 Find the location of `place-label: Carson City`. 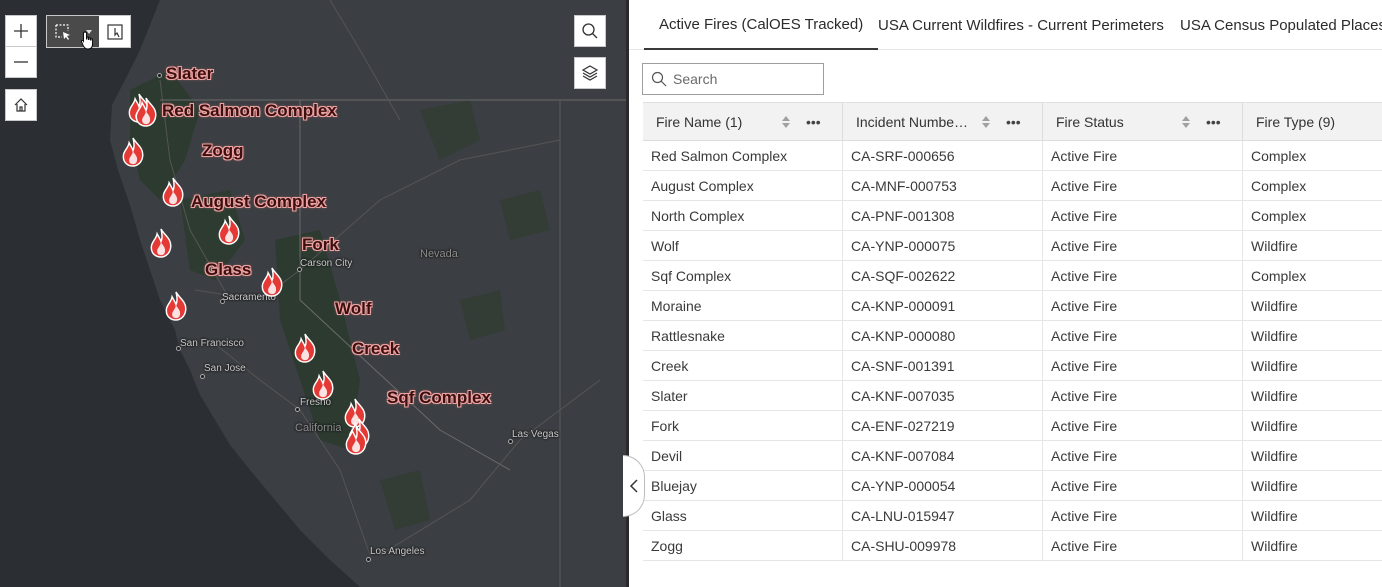

place-label: Carson City is located at coordinates (326, 263).